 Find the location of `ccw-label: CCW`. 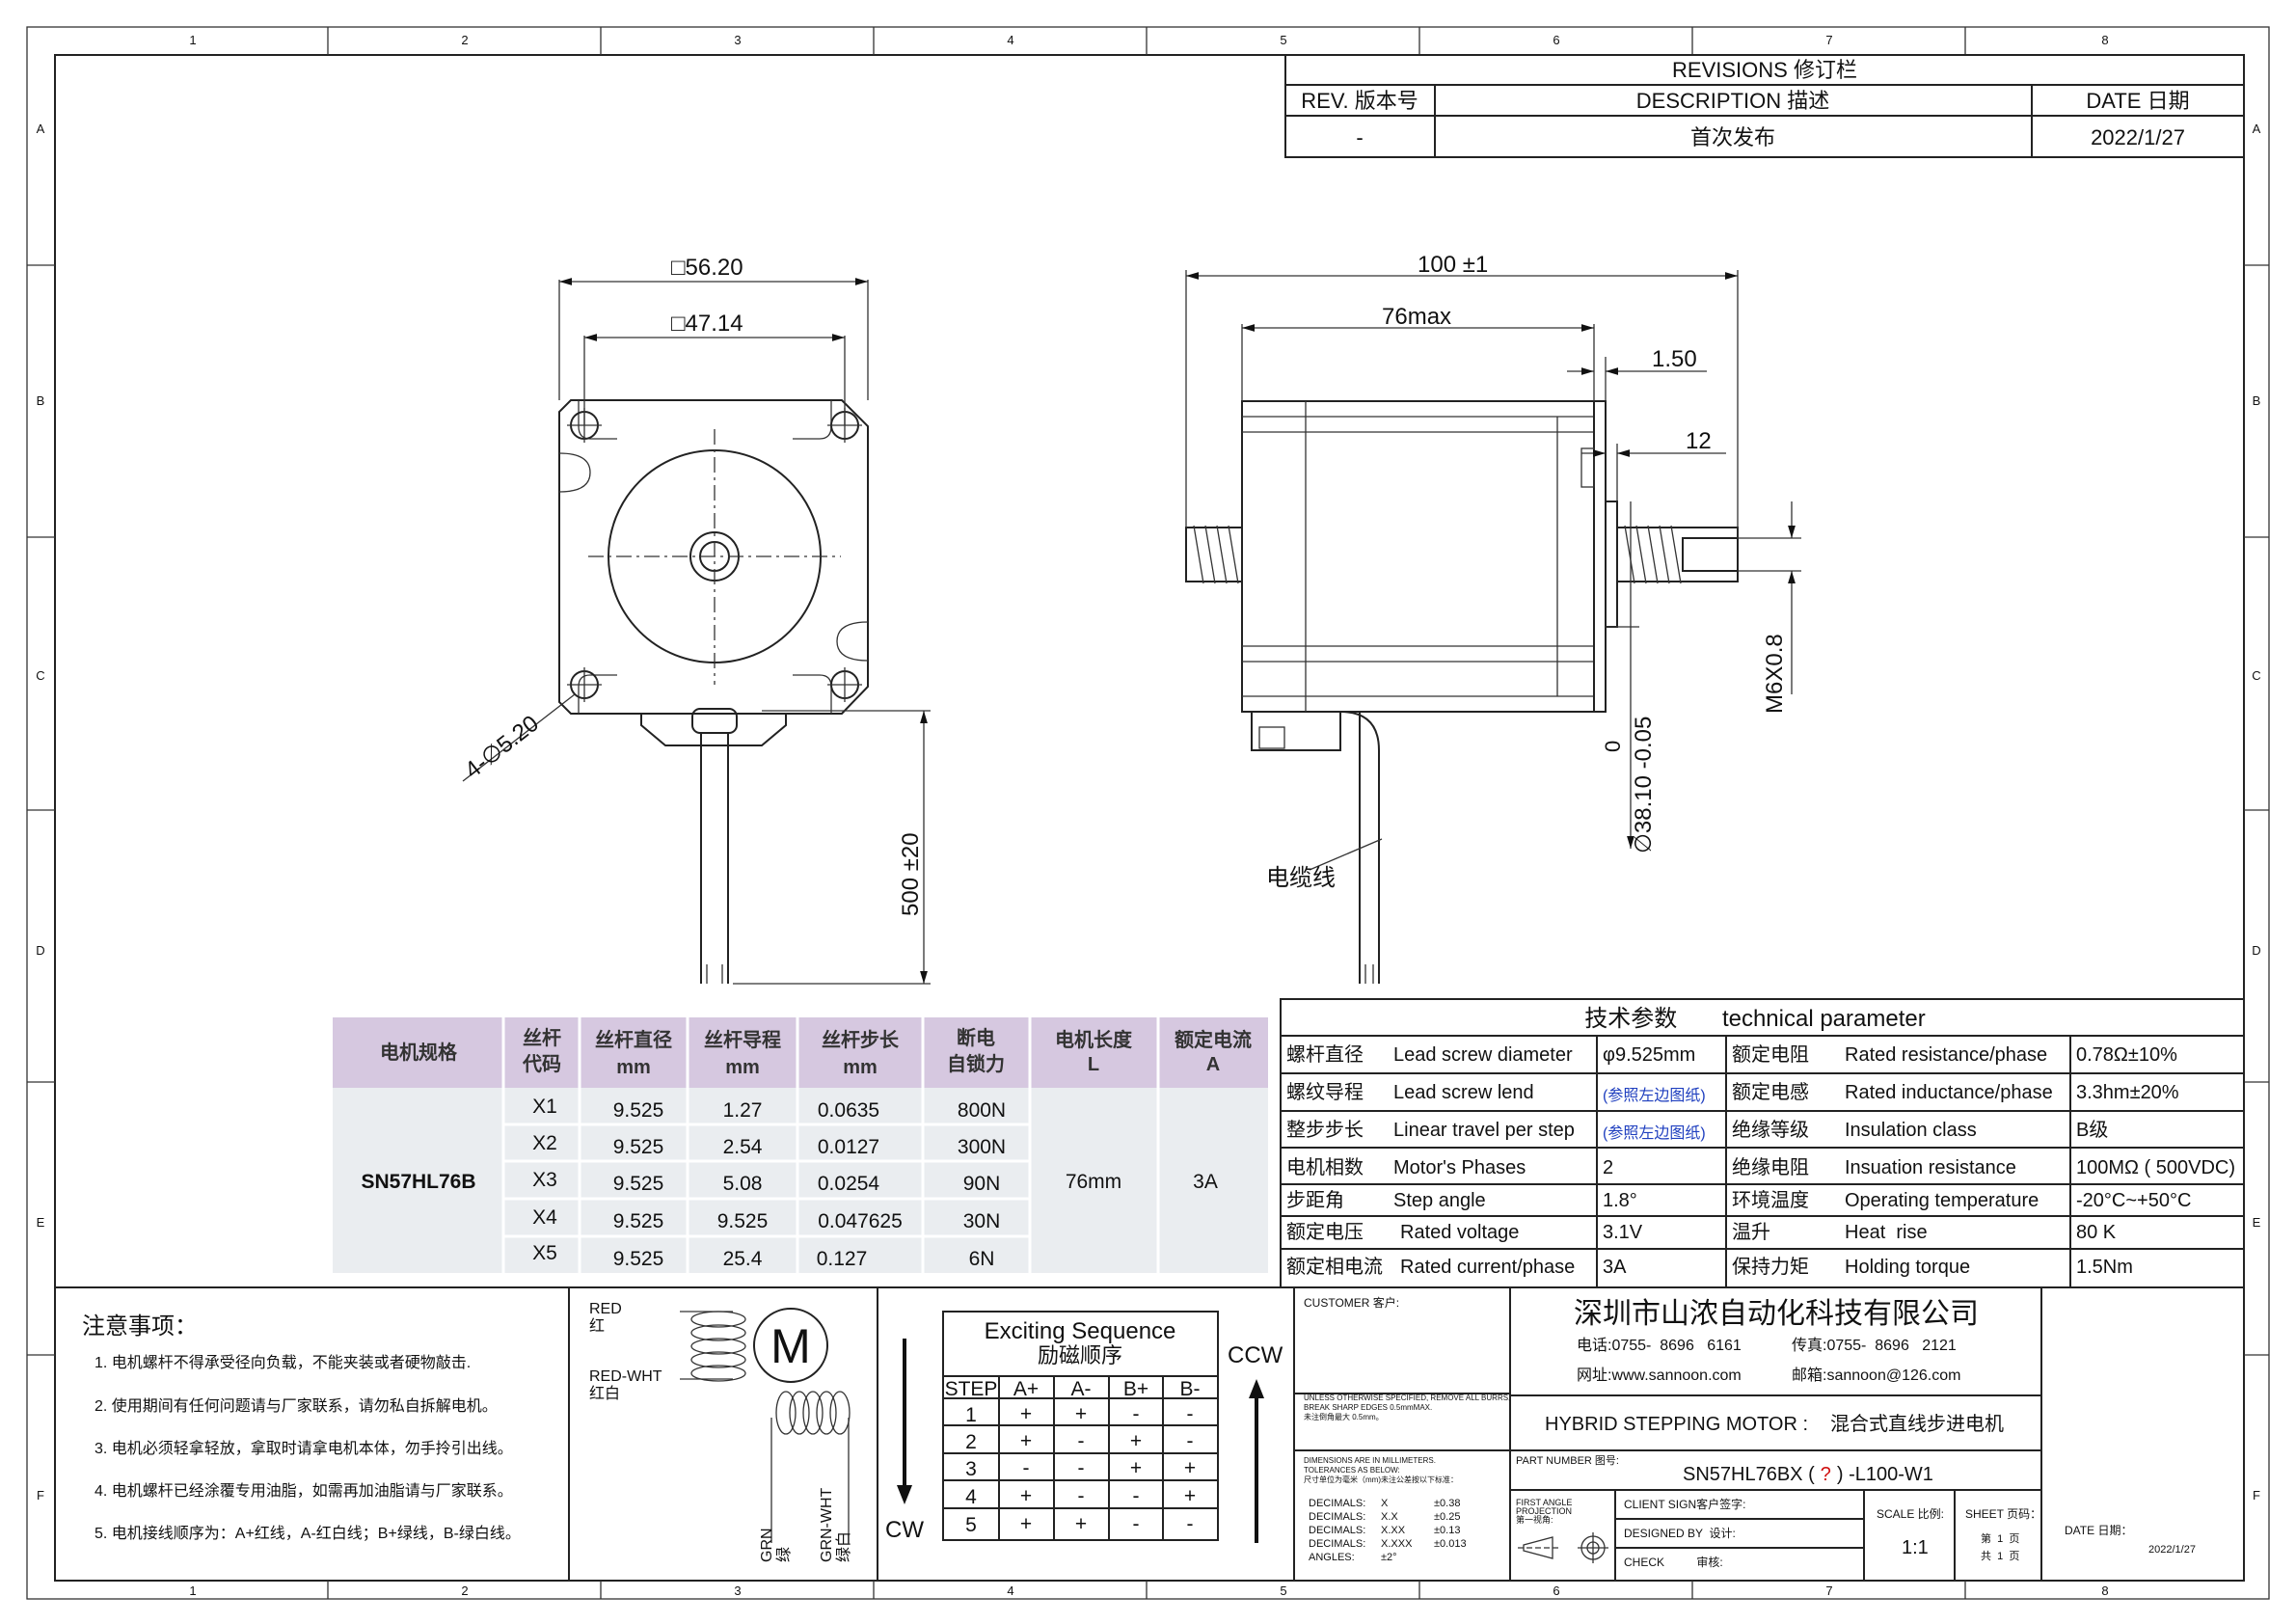

ccw-label: CCW is located at coordinates (1255, 1355).